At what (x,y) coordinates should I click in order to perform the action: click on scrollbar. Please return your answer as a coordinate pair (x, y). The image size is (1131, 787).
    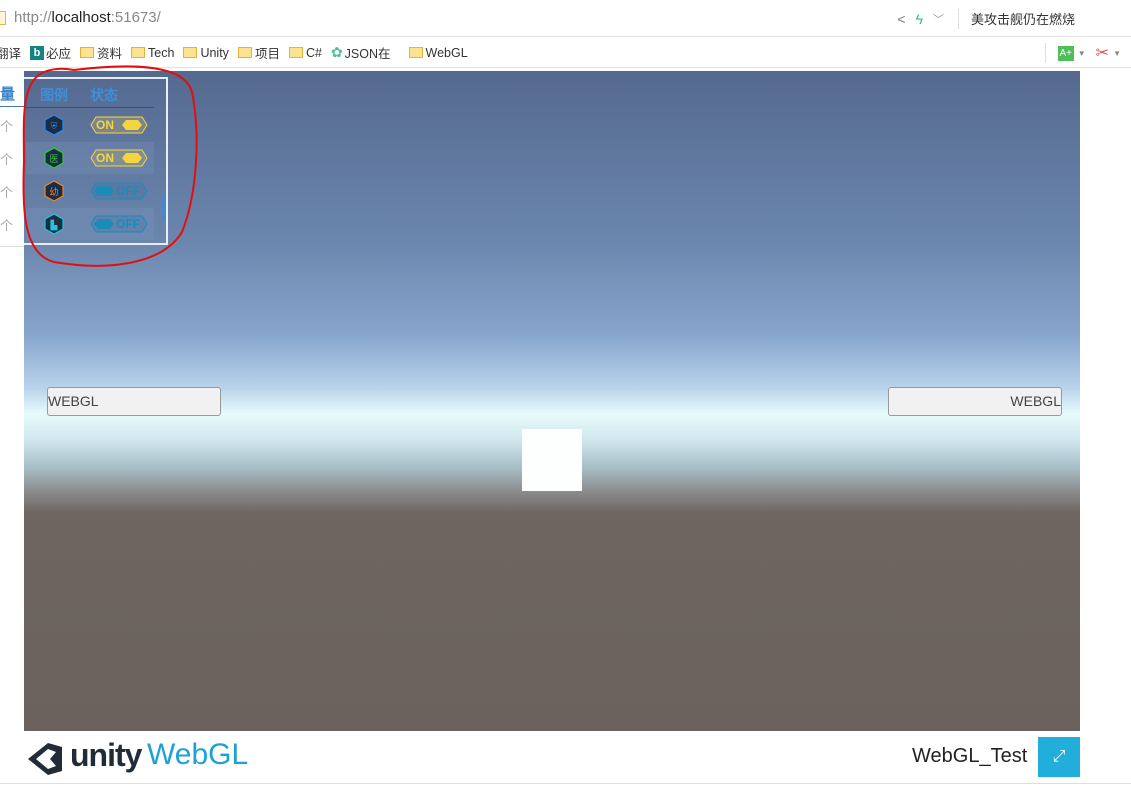
    Looking at the image, I should click on (163, 207).